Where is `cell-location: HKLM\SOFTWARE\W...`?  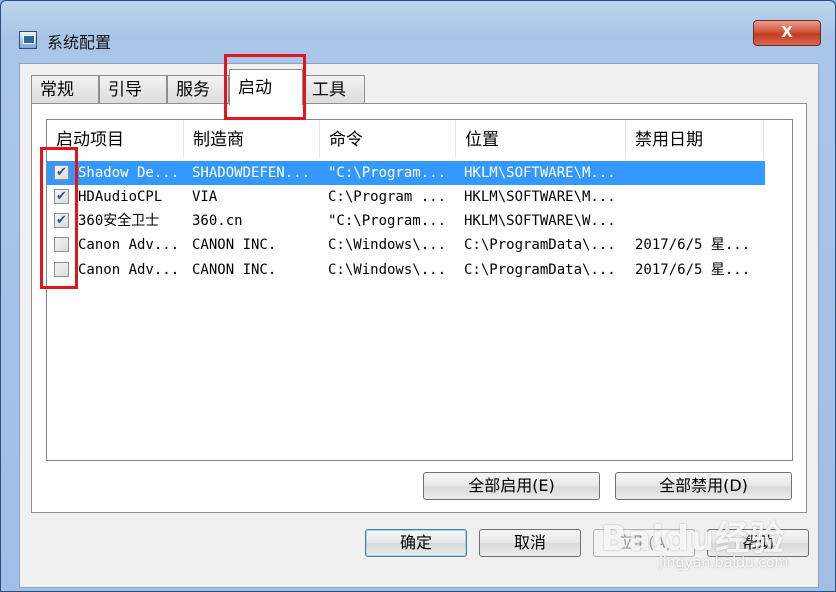 cell-location: HKLM\SOFTWARE\W... is located at coordinates (540, 221).